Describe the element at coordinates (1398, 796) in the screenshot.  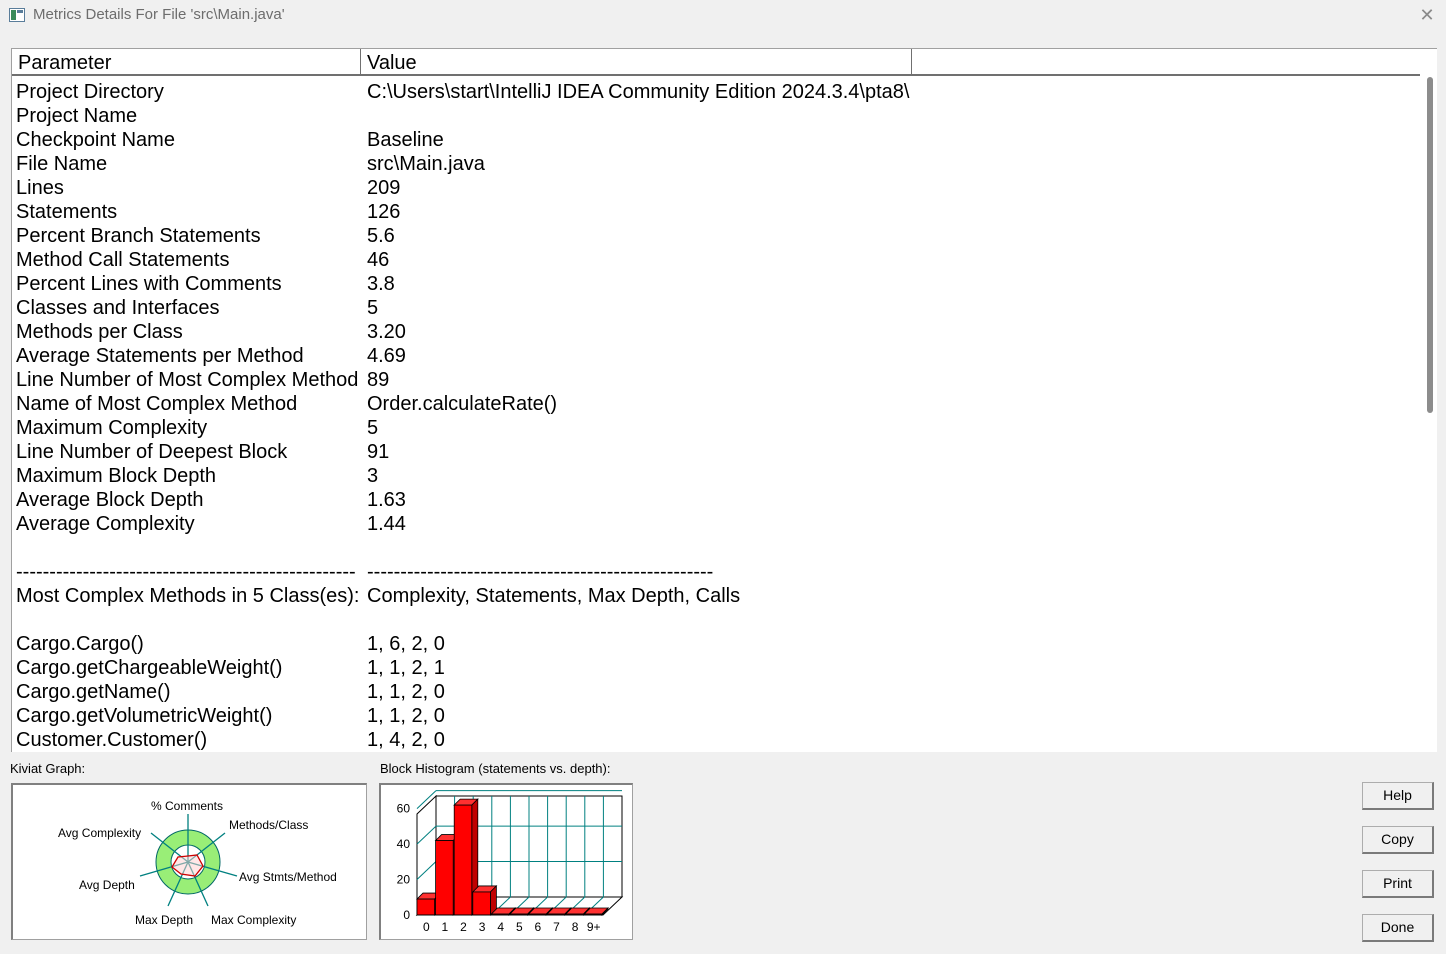
I see `help-button: Help` at that location.